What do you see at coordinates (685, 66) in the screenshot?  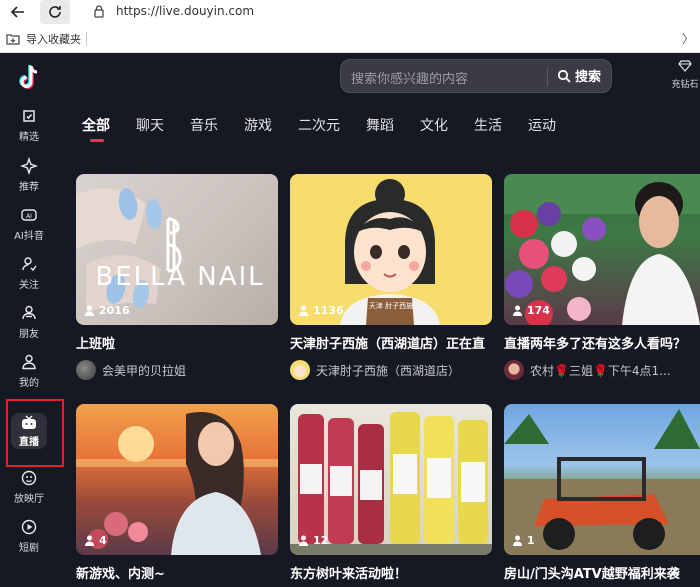 I see `diamond-icon` at bounding box center [685, 66].